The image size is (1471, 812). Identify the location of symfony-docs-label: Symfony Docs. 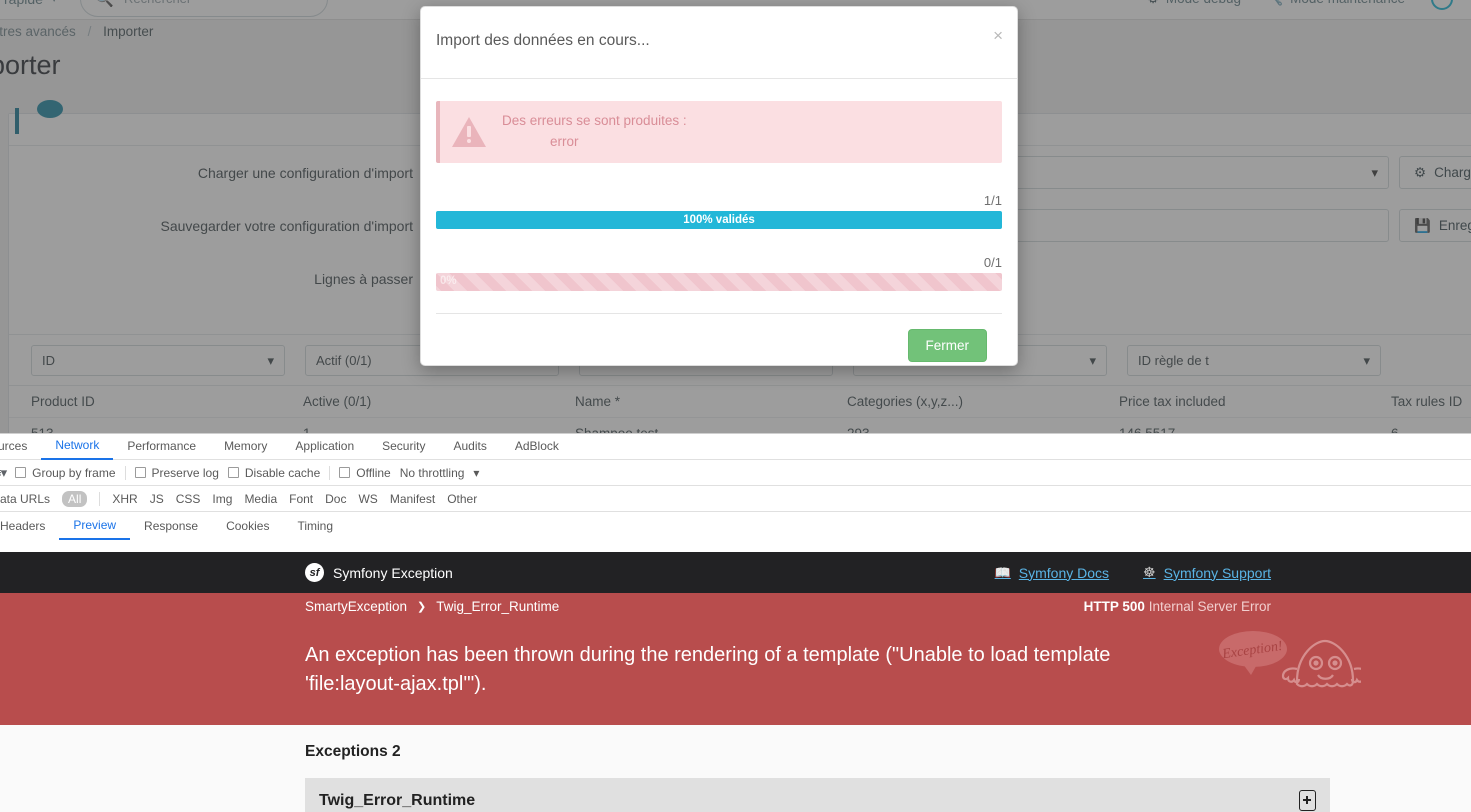
(1064, 572).